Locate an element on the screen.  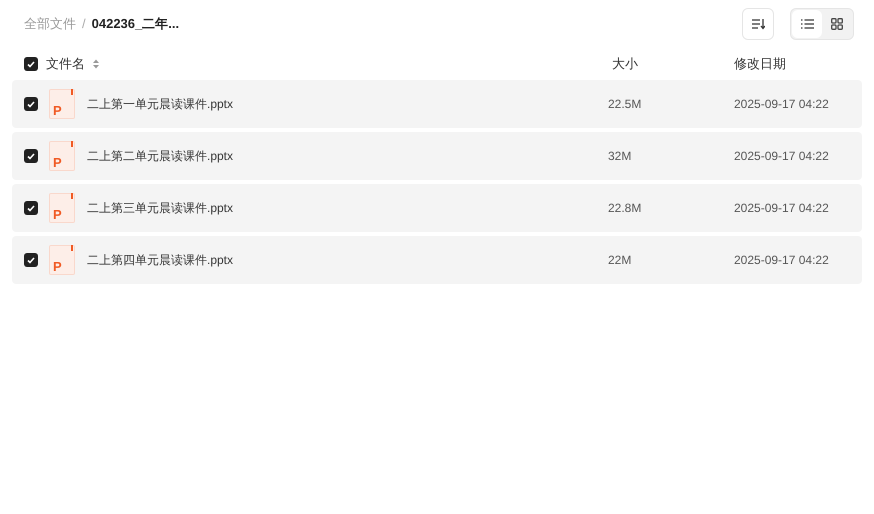
list-icon is located at coordinates (807, 24).